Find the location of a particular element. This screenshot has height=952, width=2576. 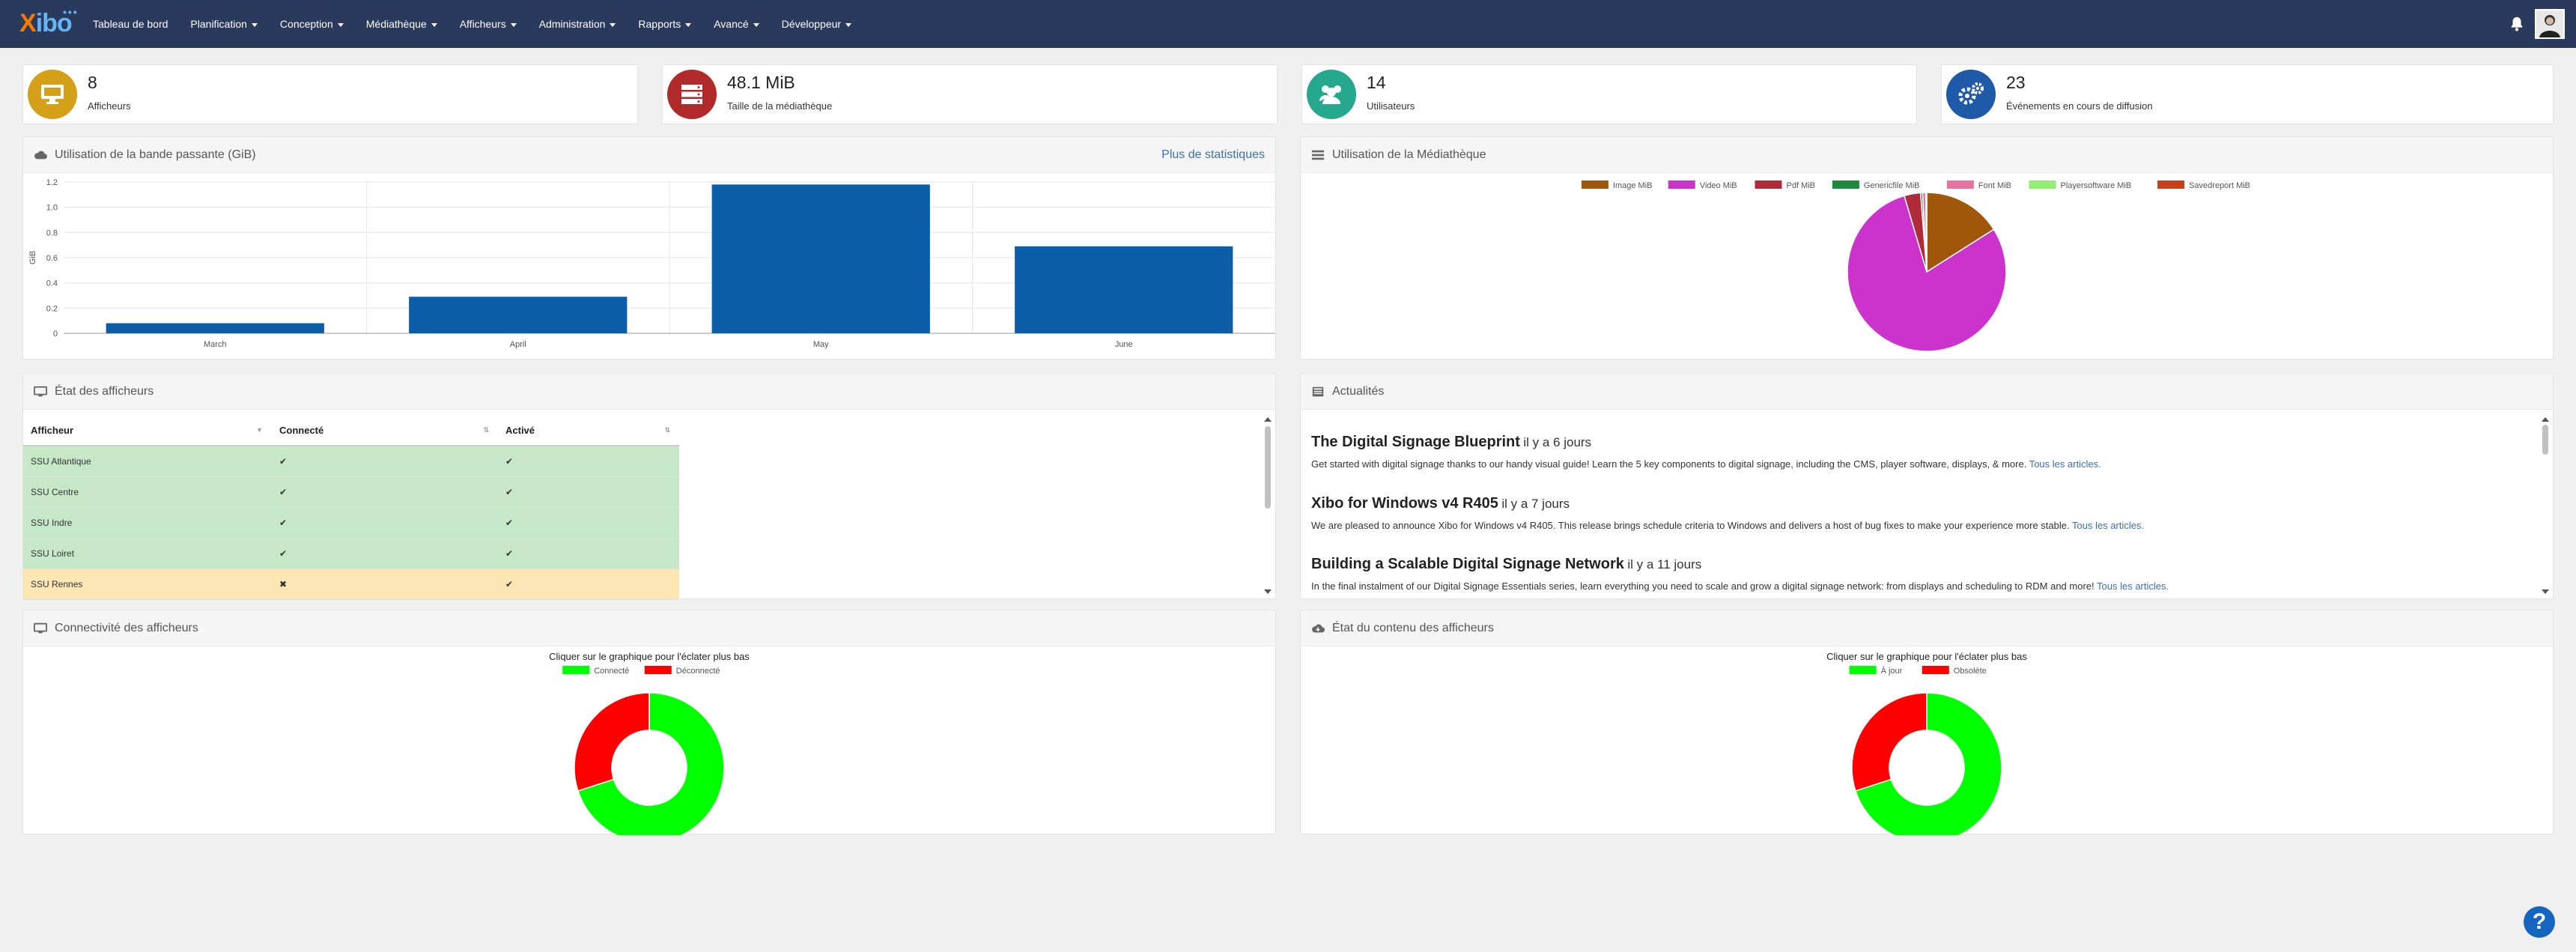

legend-label: Obsolète is located at coordinates (1970, 671).